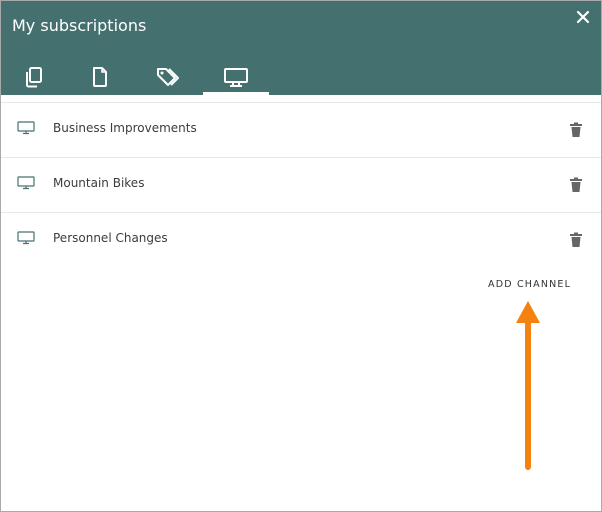 This screenshot has height=512, width=602. I want to click on dialog-title: My subscriptions, so click(79, 25).